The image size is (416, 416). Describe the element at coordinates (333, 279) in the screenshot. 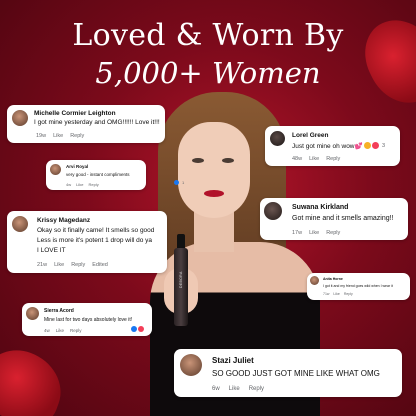

I see `reviewer-name: Anita Horne` at that location.